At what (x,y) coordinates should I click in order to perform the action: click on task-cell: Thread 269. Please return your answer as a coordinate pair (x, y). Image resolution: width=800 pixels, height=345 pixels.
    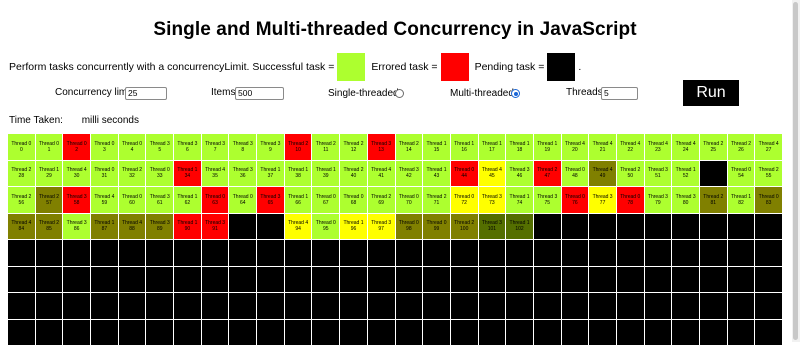
    Looking at the image, I should click on (381, 200).